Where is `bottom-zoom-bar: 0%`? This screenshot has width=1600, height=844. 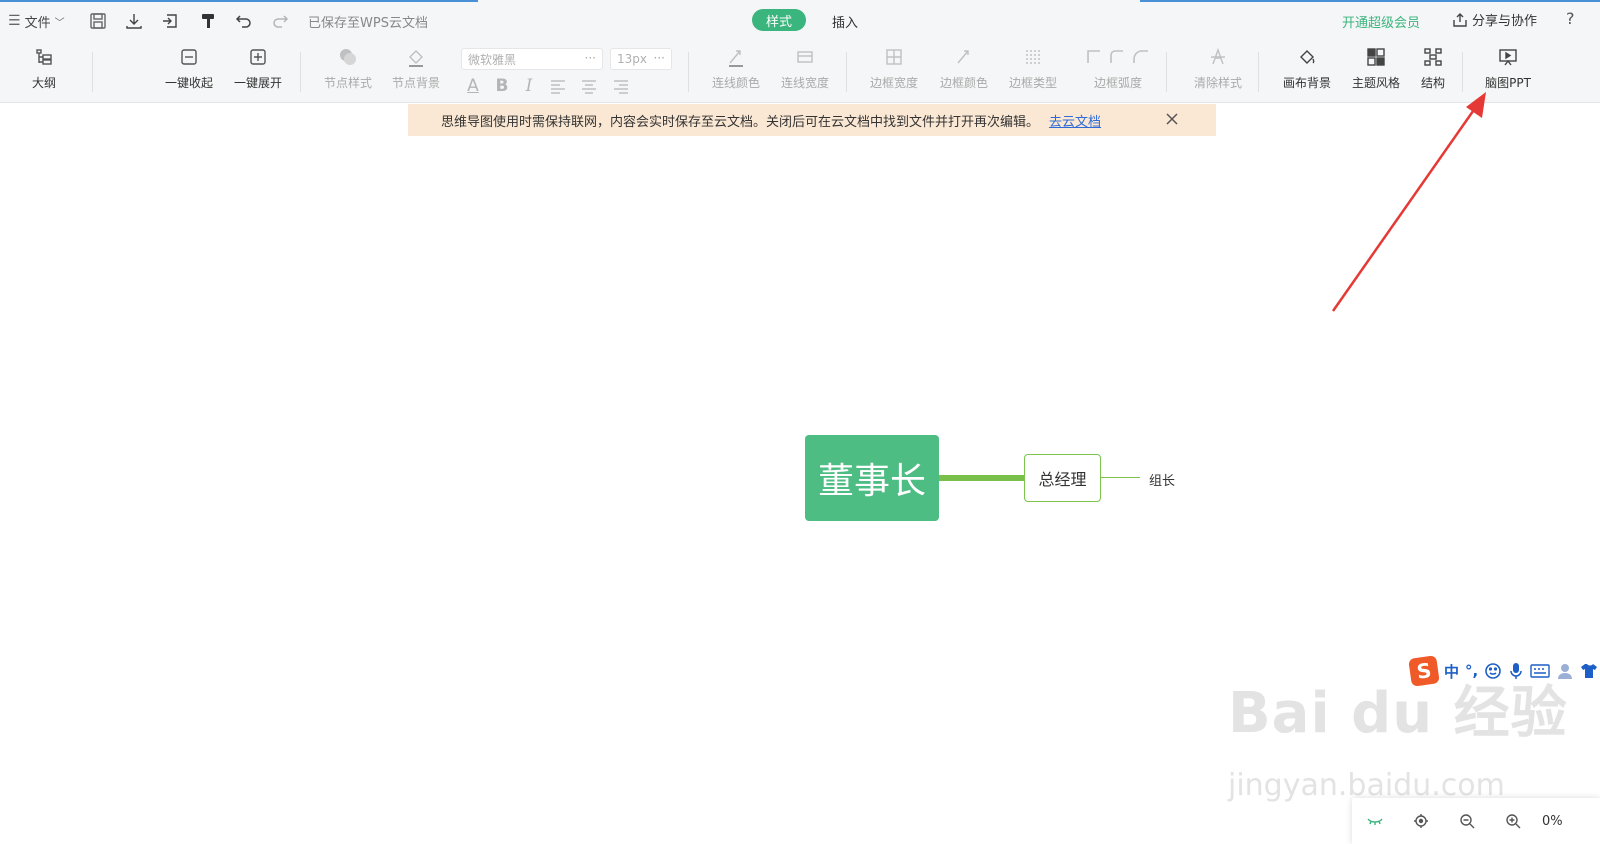
bottom-zoom-bar: 0% is located at coordinates (1476, 821).